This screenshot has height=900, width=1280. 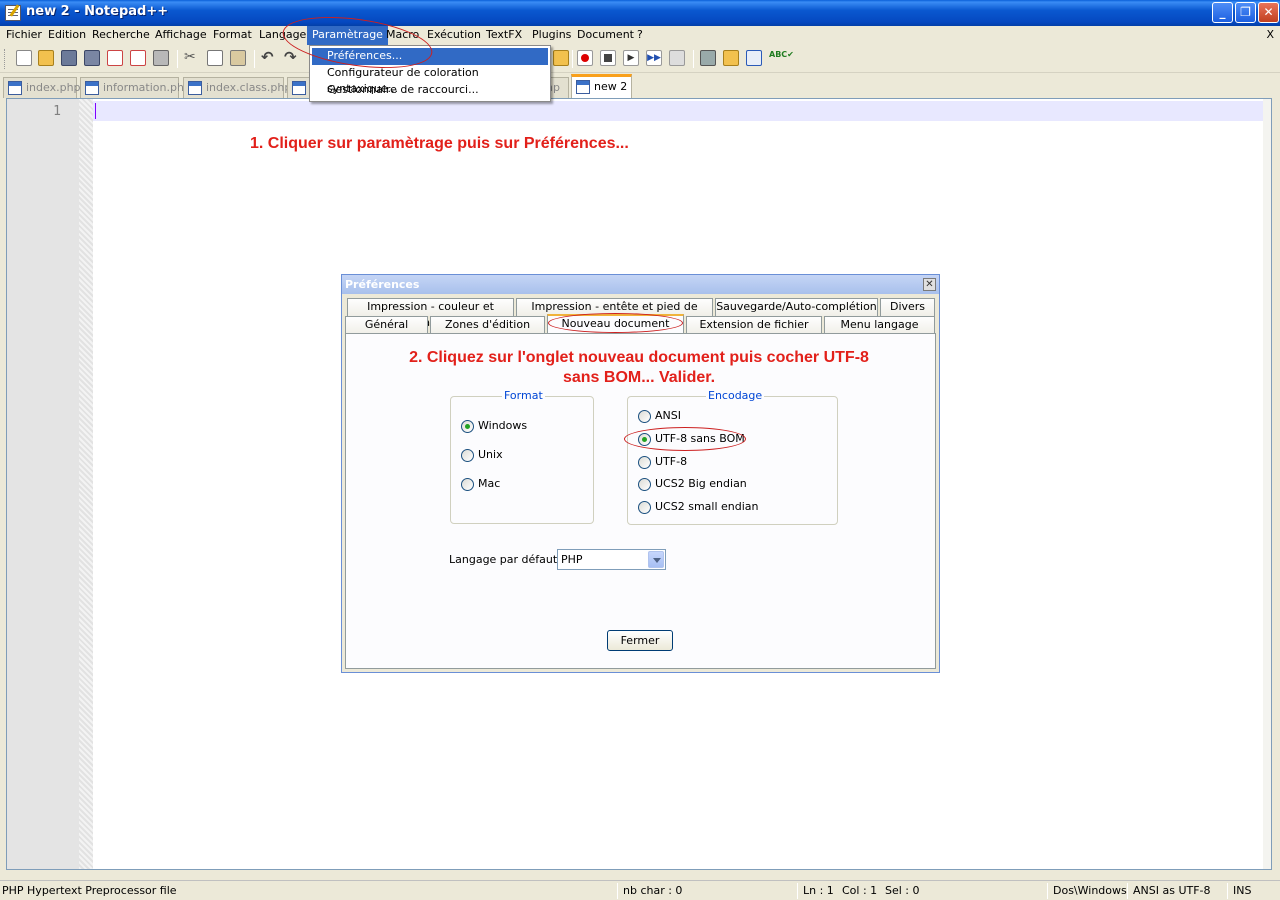 What do you see at coordinates (1090, 890) in the screenshot?
I see `status-eol-format: Dos\Windows` at bounding box center [1090, 890].